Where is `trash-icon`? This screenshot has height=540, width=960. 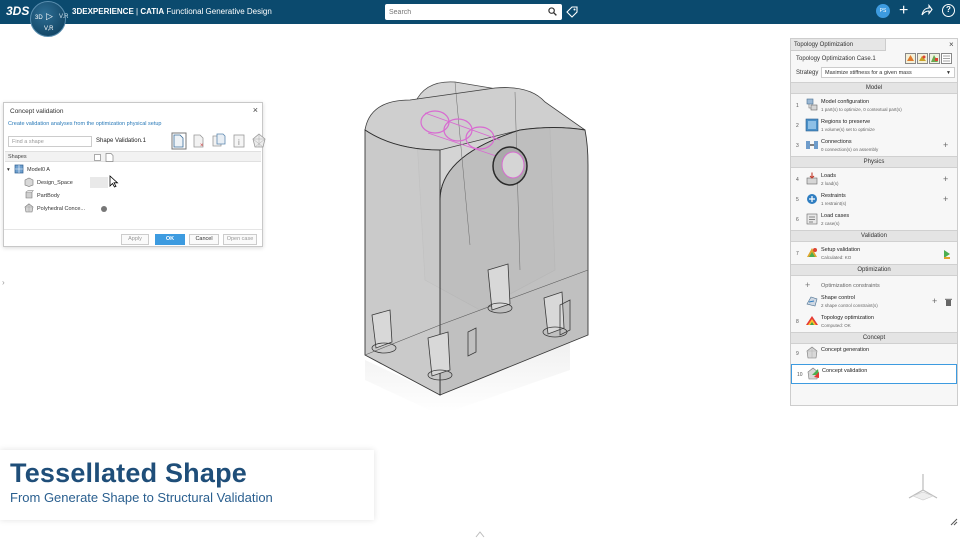
trash-icon is located at coordinates (948, 302).